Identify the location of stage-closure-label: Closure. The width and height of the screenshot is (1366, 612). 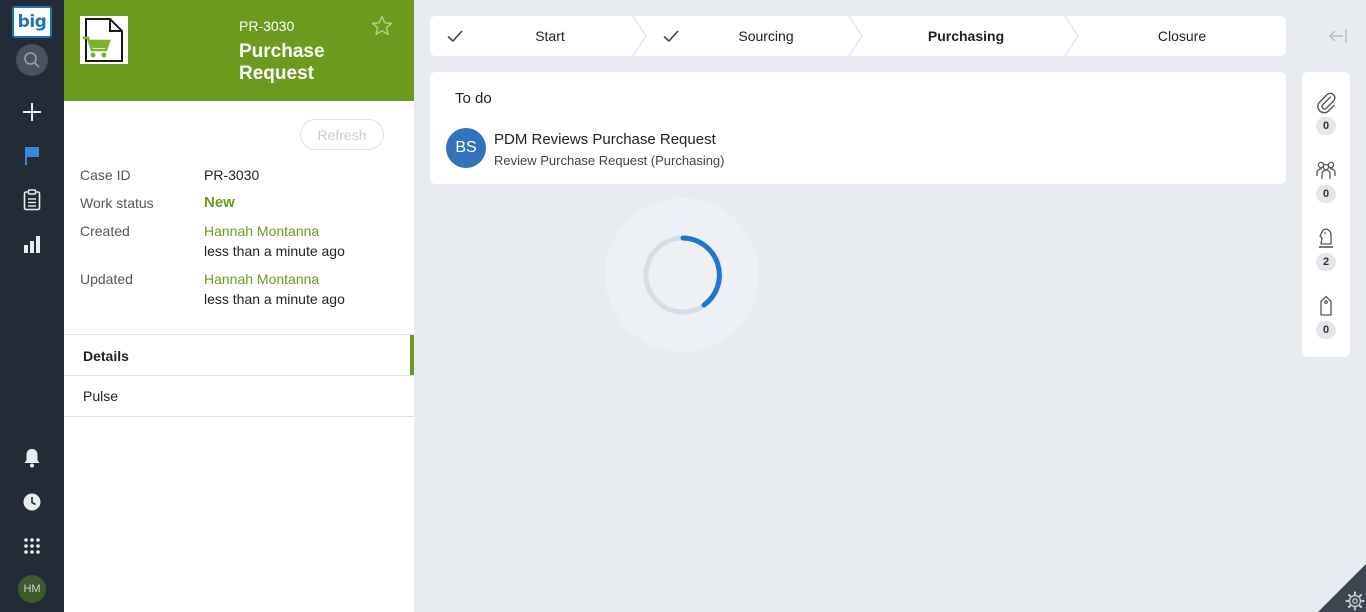
(1182, 36).